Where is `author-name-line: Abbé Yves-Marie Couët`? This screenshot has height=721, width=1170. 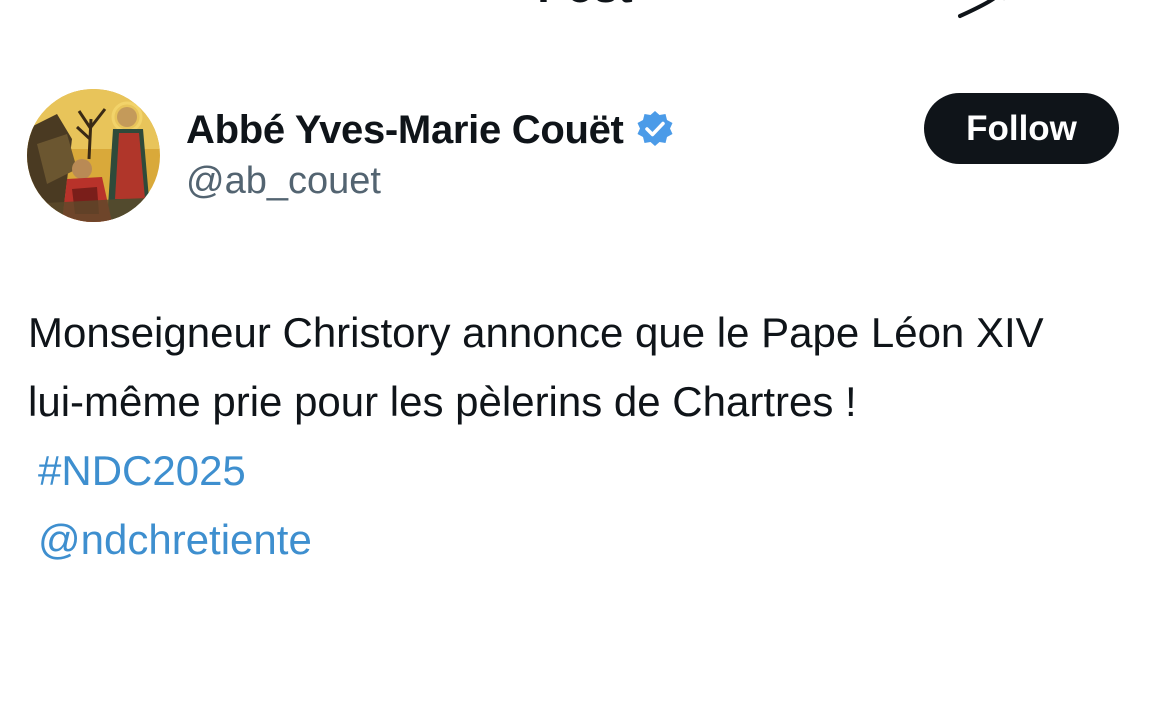
author-name-line: Abbé Yves-Marie Couët is located at coordinates (431, 130).